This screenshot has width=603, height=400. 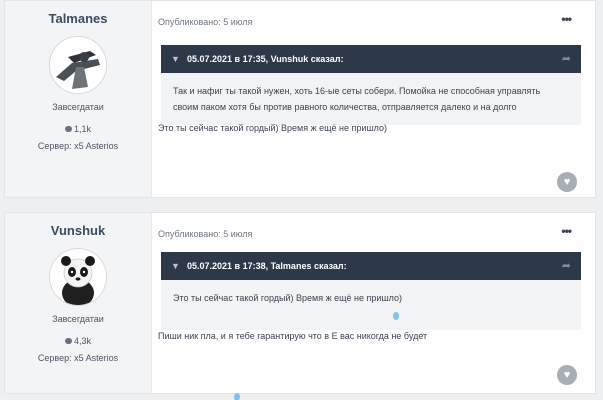 I want to click on reputation-count: 1,1k, so click(x=82, y=129).